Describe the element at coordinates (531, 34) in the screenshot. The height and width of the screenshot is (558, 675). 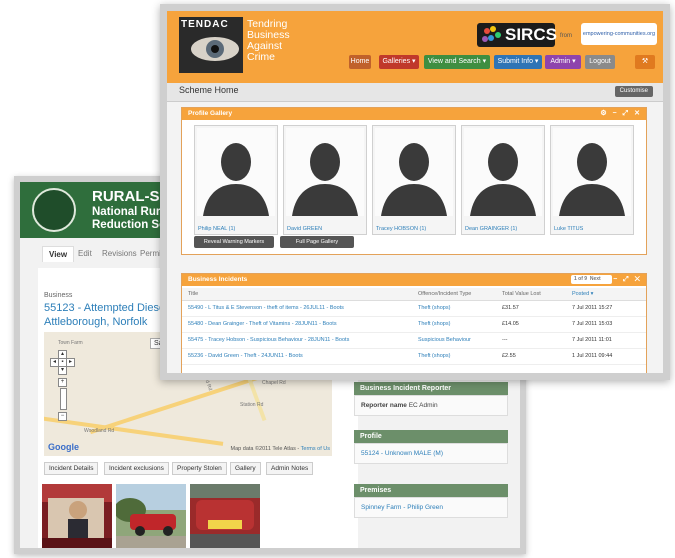
I see `sircs-logo-text: SIRCS` at that location.